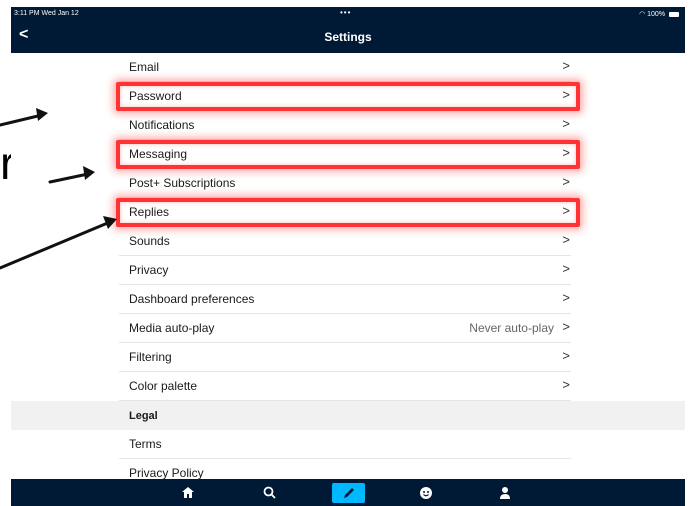 This screenshot has width=690, height=506. Describe the element at coordinates (149, 212) in the screenshot. I see `row-label: Replies` at that location.